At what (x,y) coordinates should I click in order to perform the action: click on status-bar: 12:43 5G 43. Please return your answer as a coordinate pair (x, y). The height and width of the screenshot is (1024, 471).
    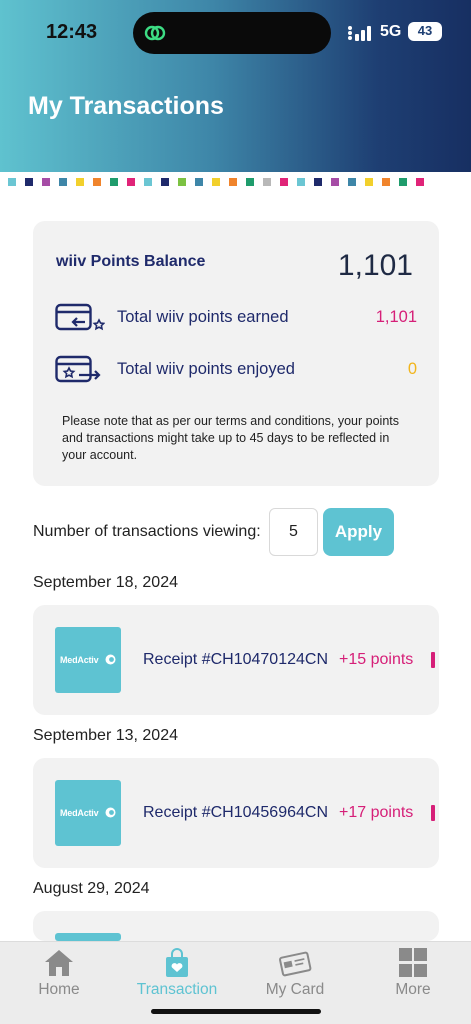
    Looking at the image, I should click on (235, 32).